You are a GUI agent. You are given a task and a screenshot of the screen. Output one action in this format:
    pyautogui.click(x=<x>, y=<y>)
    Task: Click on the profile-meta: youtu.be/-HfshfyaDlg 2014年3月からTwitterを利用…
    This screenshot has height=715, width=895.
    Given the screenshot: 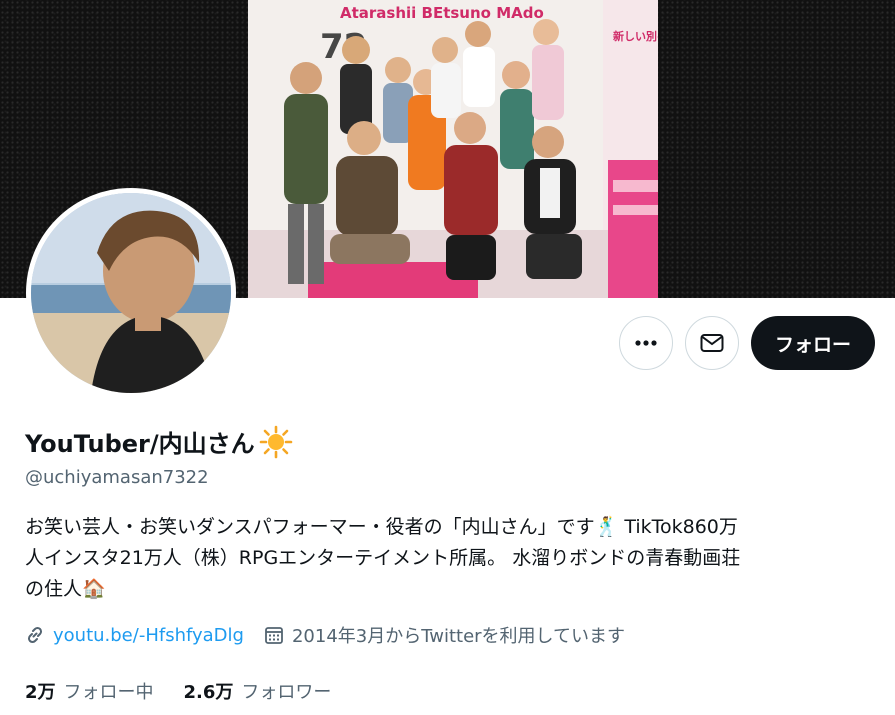 What is the action you would take?
    pyautogui.click(x=325, y=635)
    